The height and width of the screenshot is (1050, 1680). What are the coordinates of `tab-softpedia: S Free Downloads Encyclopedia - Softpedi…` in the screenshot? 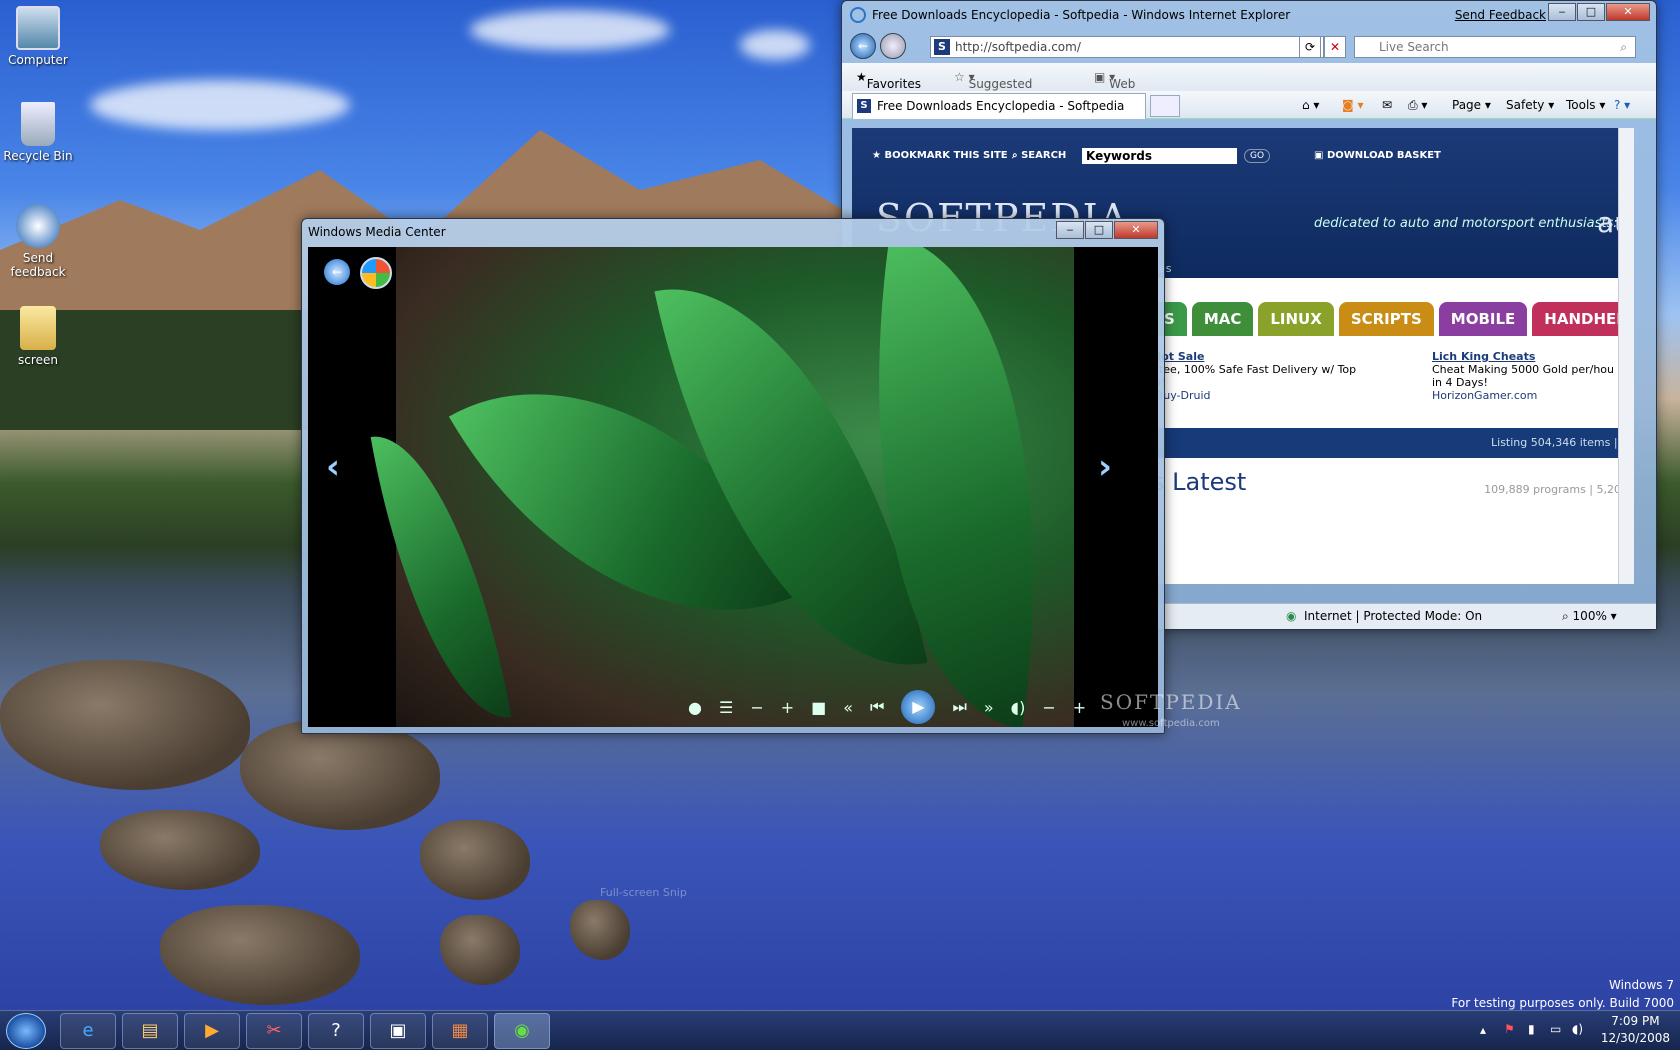 It's located at (999, 106).